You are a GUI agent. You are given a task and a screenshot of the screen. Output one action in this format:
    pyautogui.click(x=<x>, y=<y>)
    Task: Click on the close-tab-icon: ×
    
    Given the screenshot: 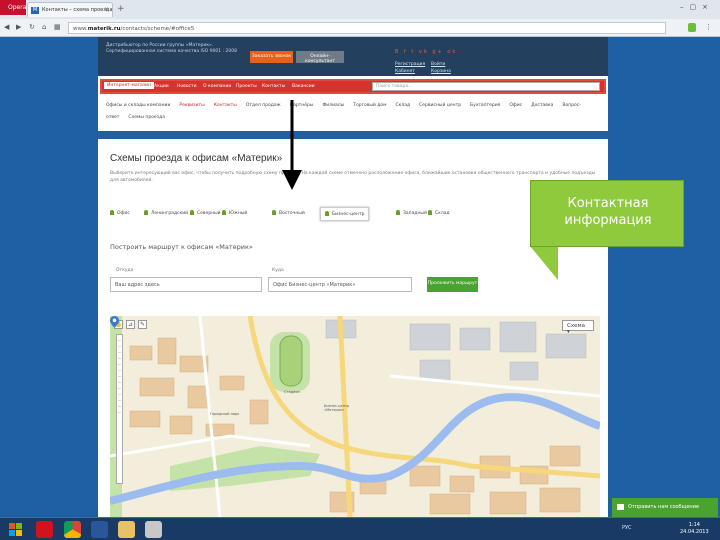 What is the action you would take?
    pyautogui.click(x=106, y=9)
    